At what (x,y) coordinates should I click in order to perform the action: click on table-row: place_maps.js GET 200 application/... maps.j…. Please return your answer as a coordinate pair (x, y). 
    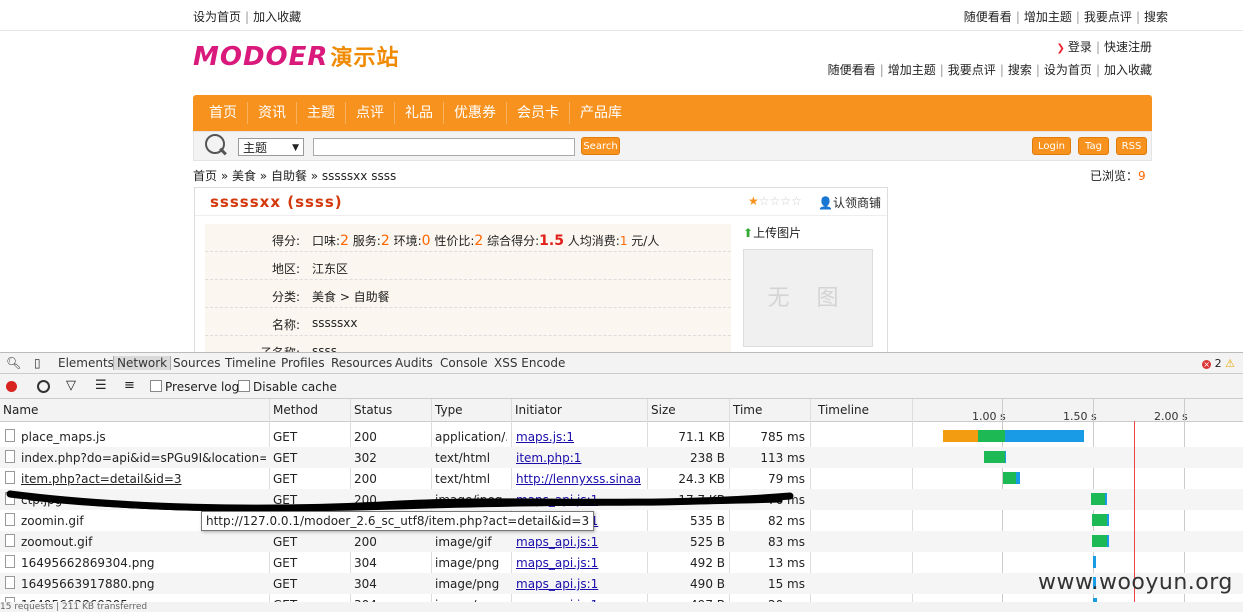
    Looking at the image, I should click on (621, 436).